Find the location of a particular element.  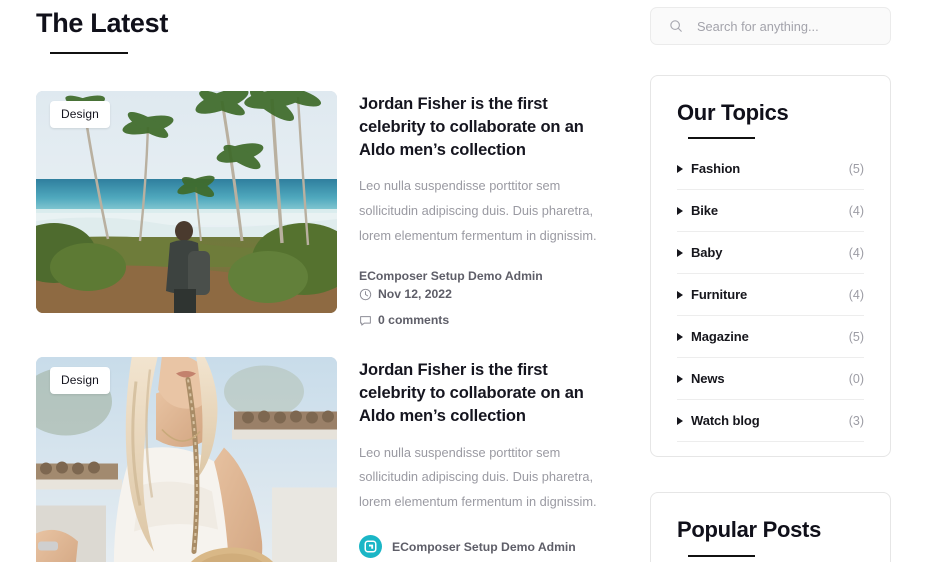

clock-icon is located at coordinates (365, 294).